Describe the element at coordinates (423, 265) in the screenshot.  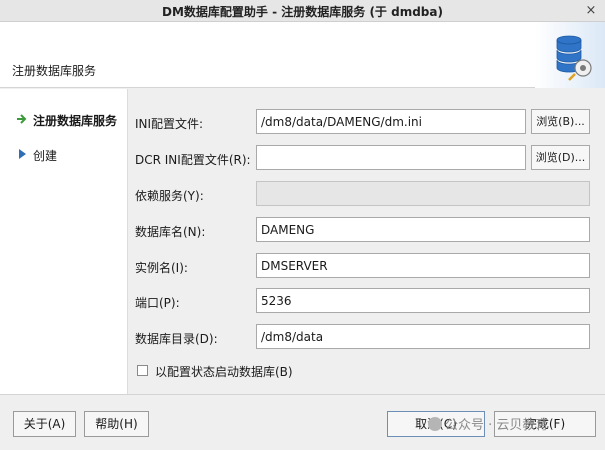
I see `instance-input` at that location.